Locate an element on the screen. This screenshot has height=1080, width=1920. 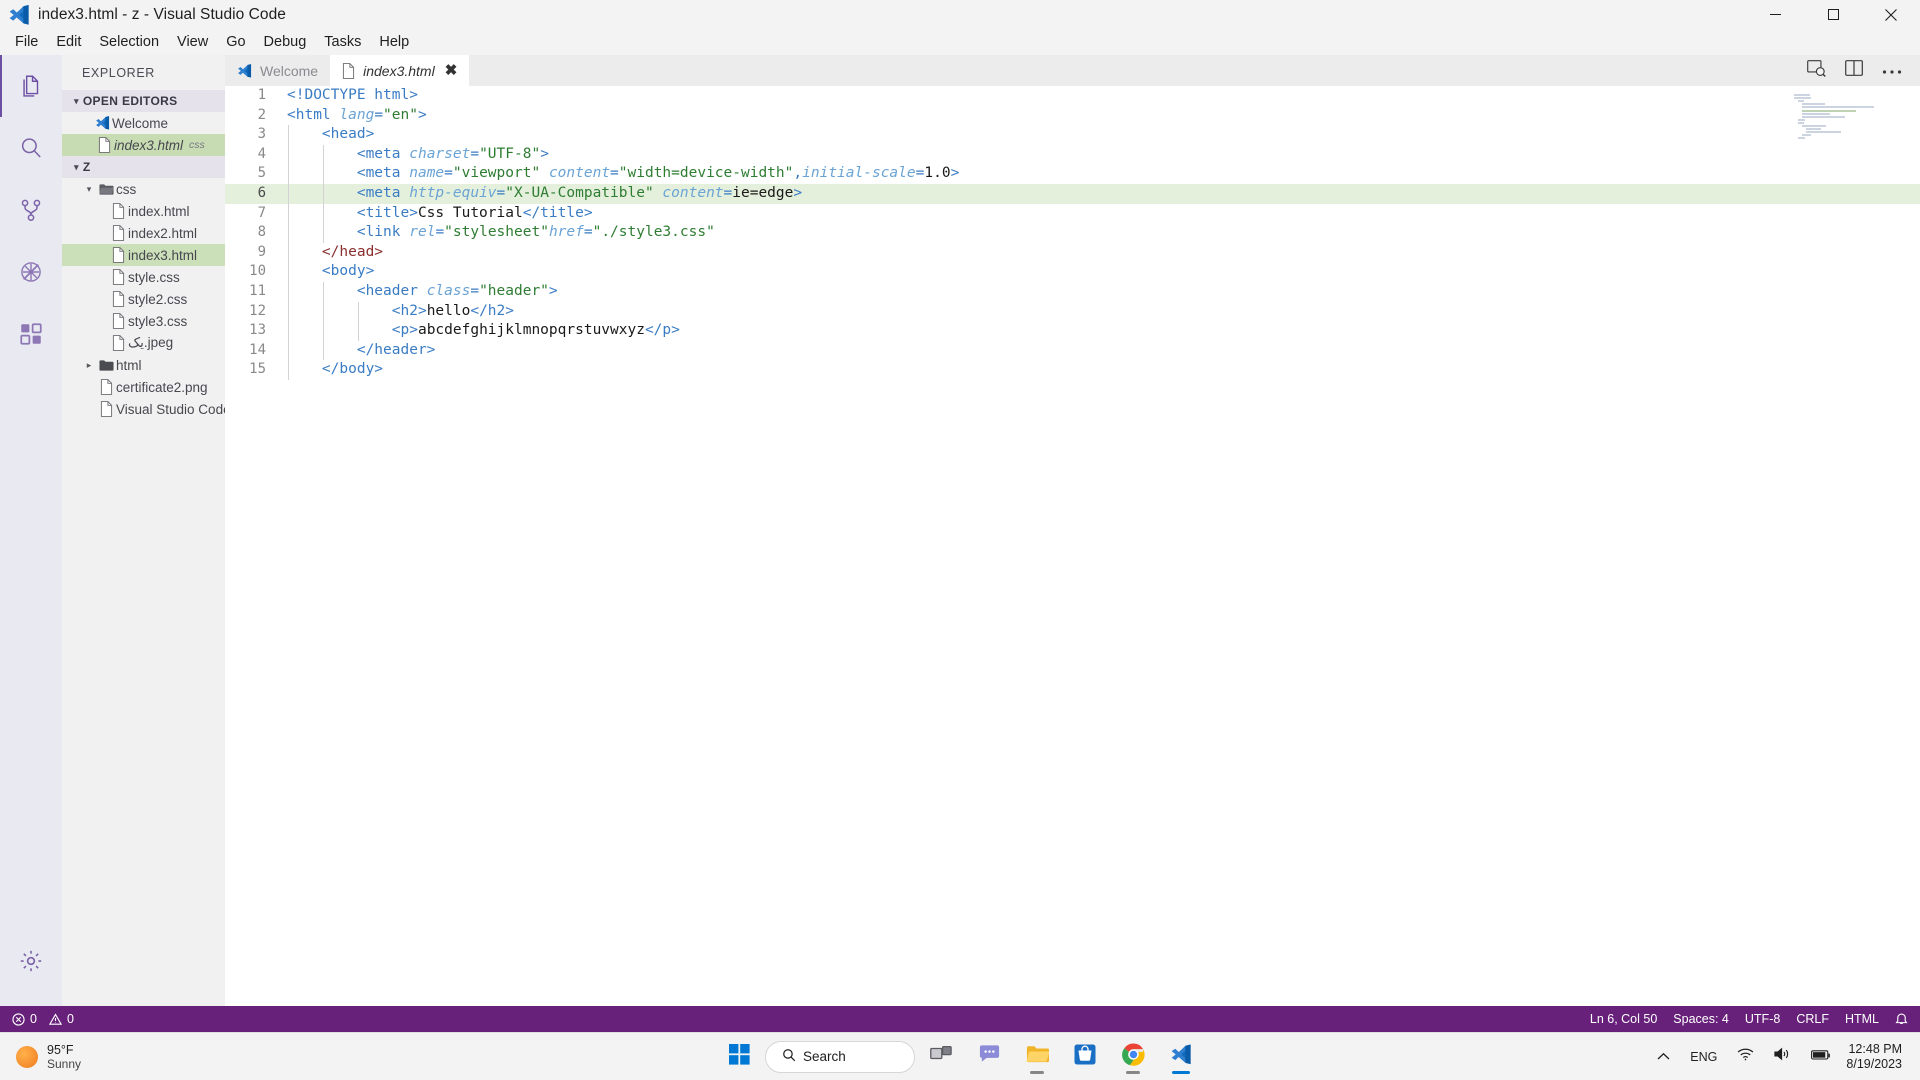
menu-edit: Edit is located at coordinates (68, 42).